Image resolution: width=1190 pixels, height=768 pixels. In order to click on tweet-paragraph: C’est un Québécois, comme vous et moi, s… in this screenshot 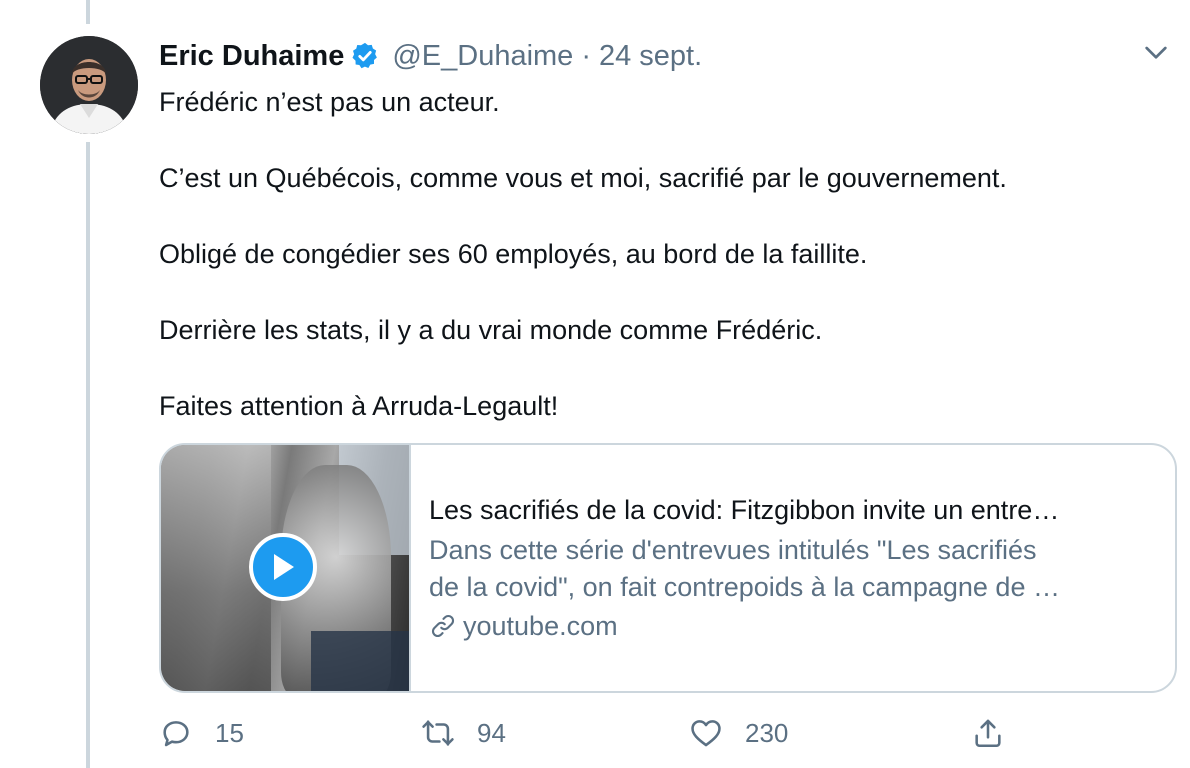, I will do `click(583, 178)`.